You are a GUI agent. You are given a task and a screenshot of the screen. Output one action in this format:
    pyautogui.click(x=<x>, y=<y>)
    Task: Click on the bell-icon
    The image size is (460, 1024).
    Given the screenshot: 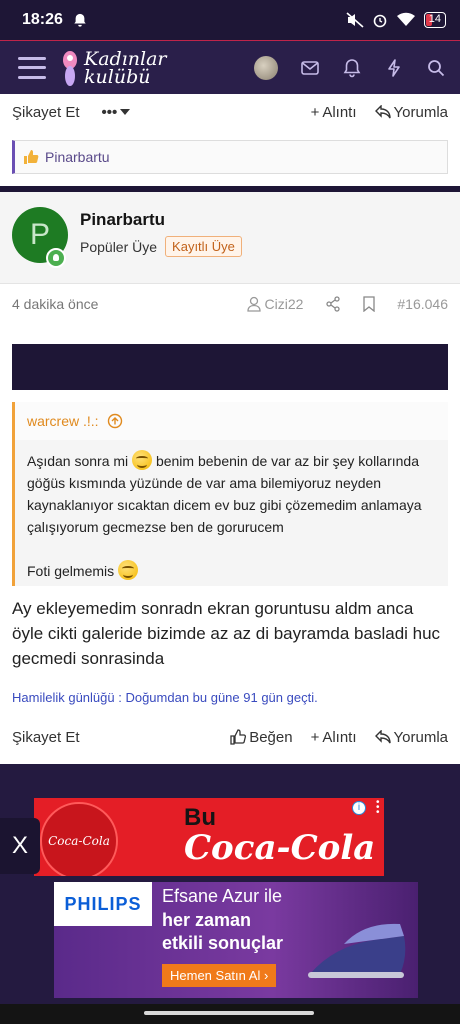 What is the action you would take?
    pyautogui.click(x=352, y=68)
    